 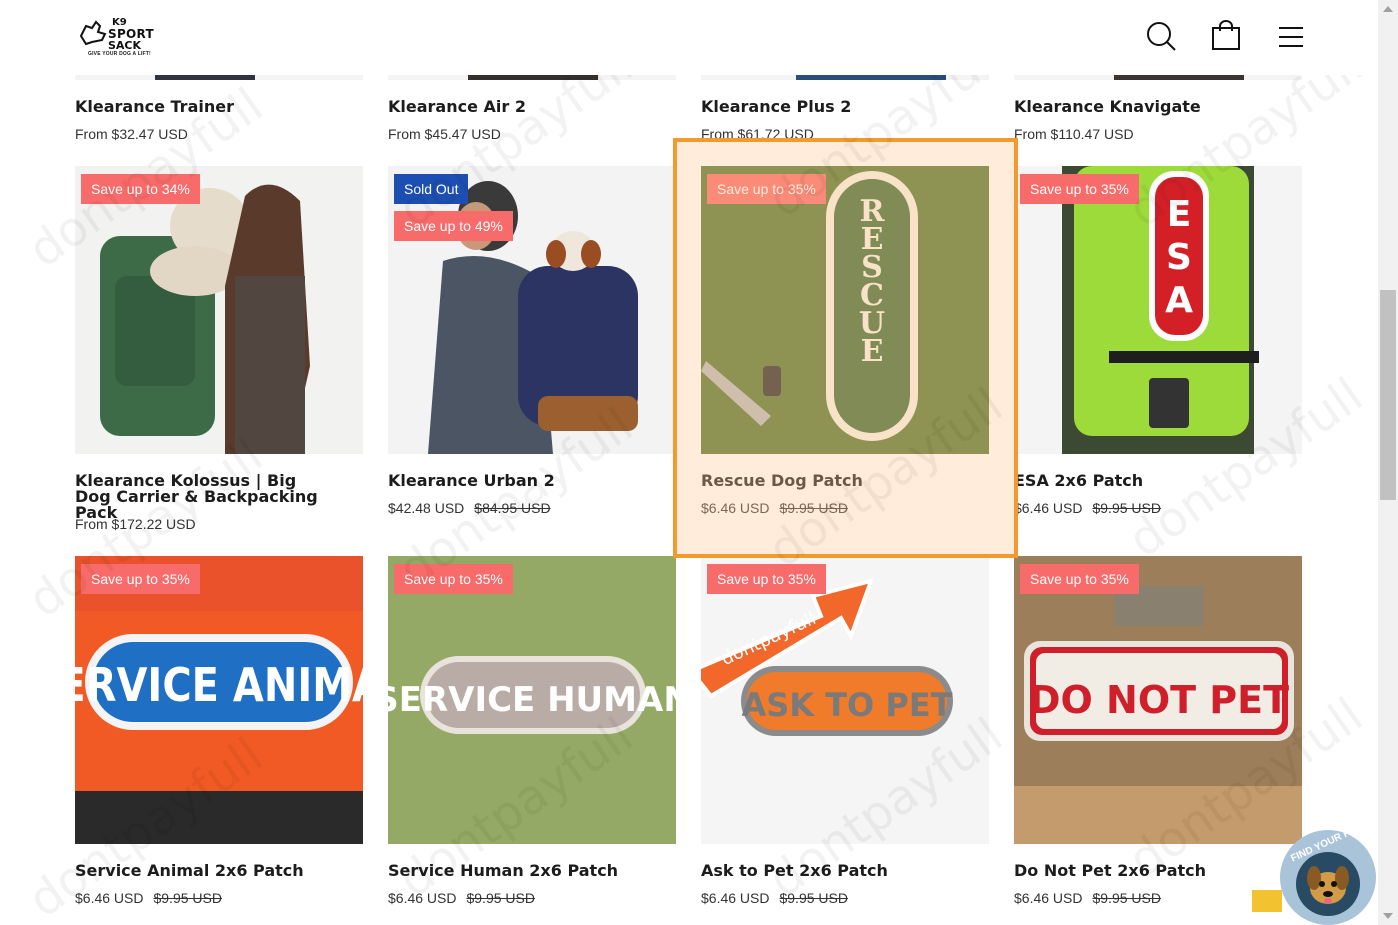 I want to click on sale-badge: Save up to 34%, so click(x=140, y=189).